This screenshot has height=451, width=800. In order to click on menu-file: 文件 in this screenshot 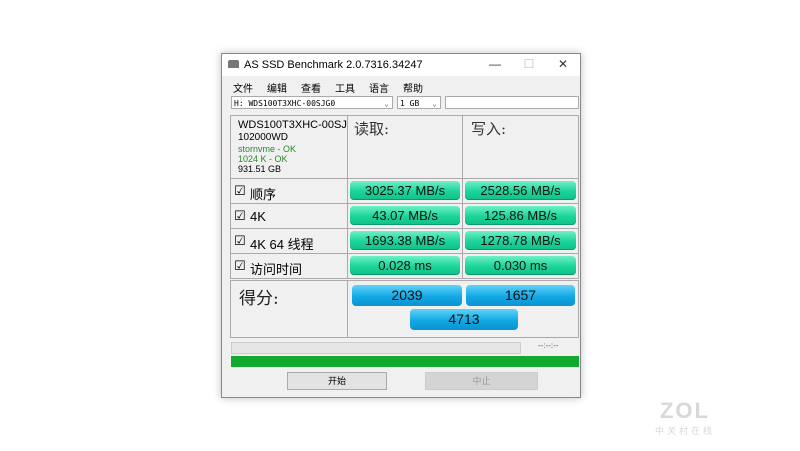, I will do `click(243, 89)`.